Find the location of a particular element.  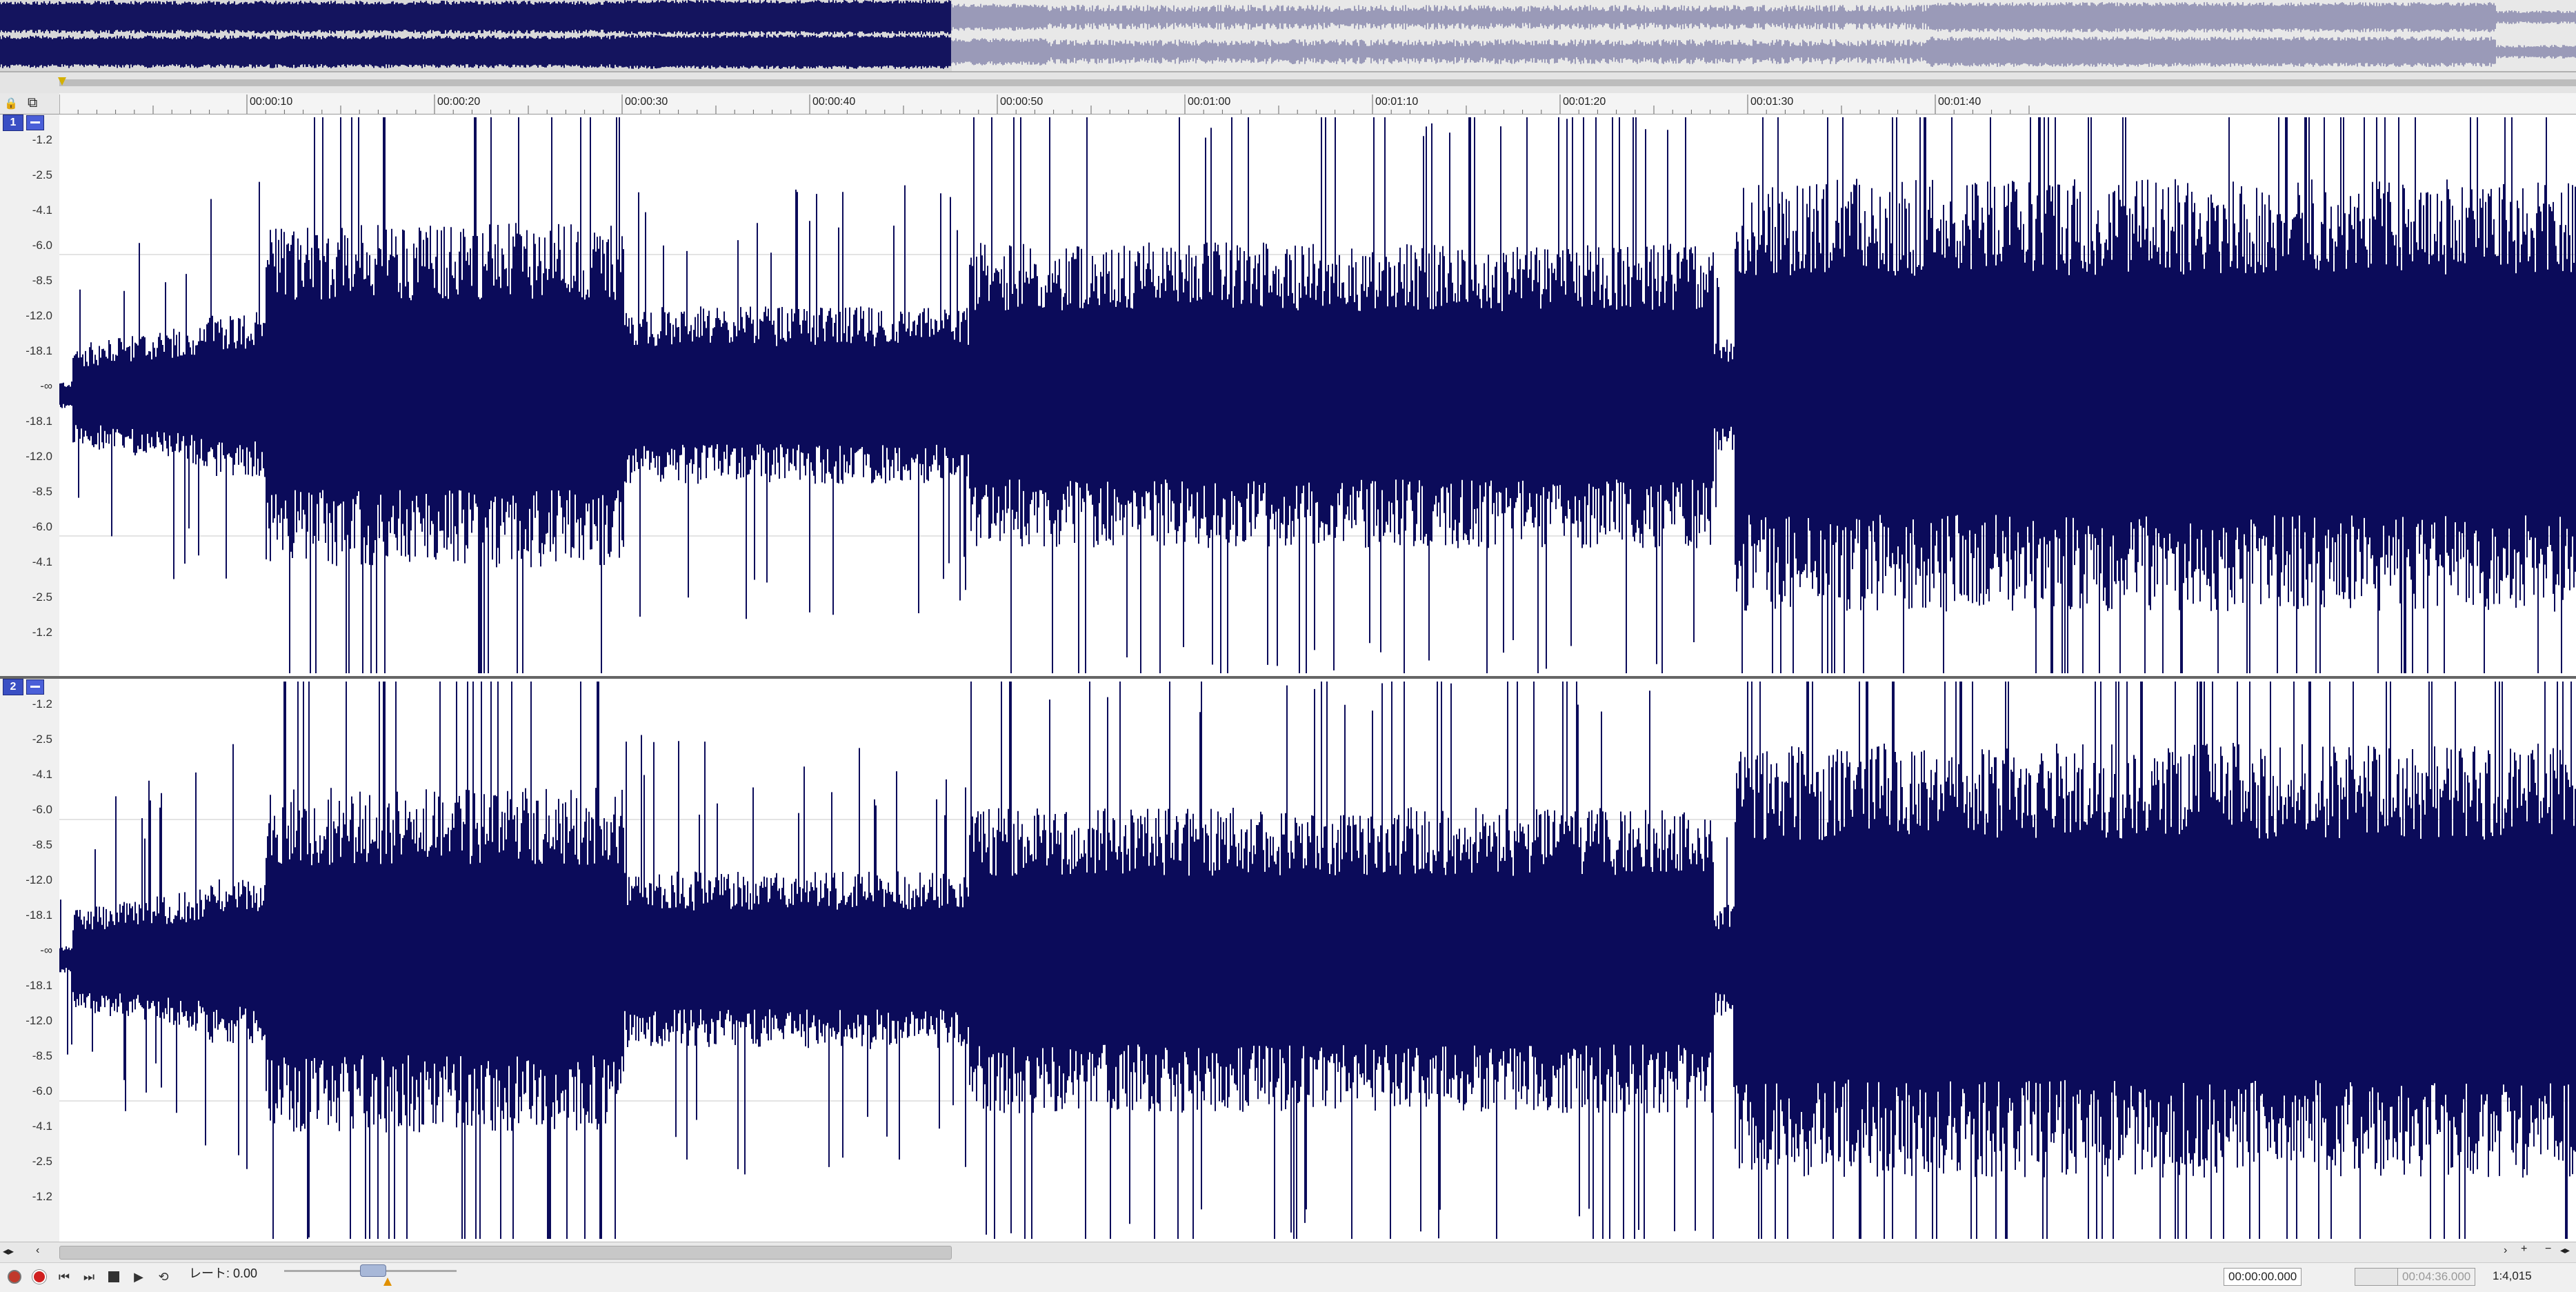

loop-icon: ⟲ is located at coordinates (163, 1277).